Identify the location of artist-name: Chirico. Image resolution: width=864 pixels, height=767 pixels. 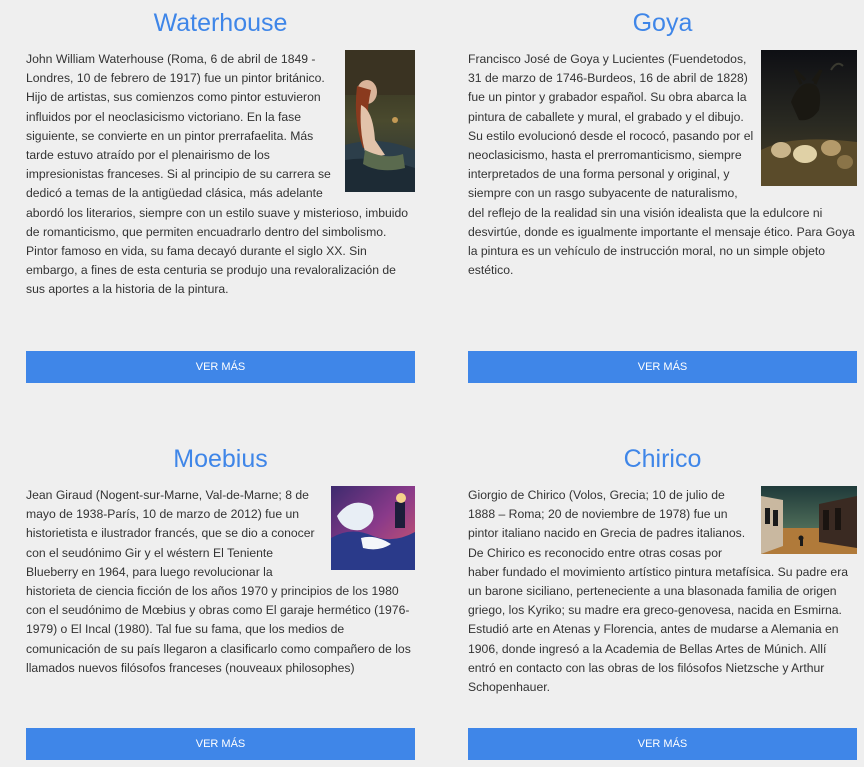
(662, 459).